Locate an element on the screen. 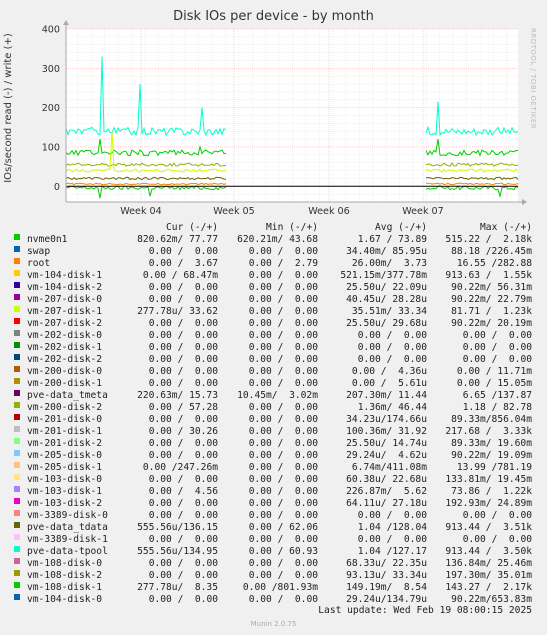 The width and height of the screenshot is (547, 635). legend-max: 88.18 /226.45m is located at coordinates (491, 251).